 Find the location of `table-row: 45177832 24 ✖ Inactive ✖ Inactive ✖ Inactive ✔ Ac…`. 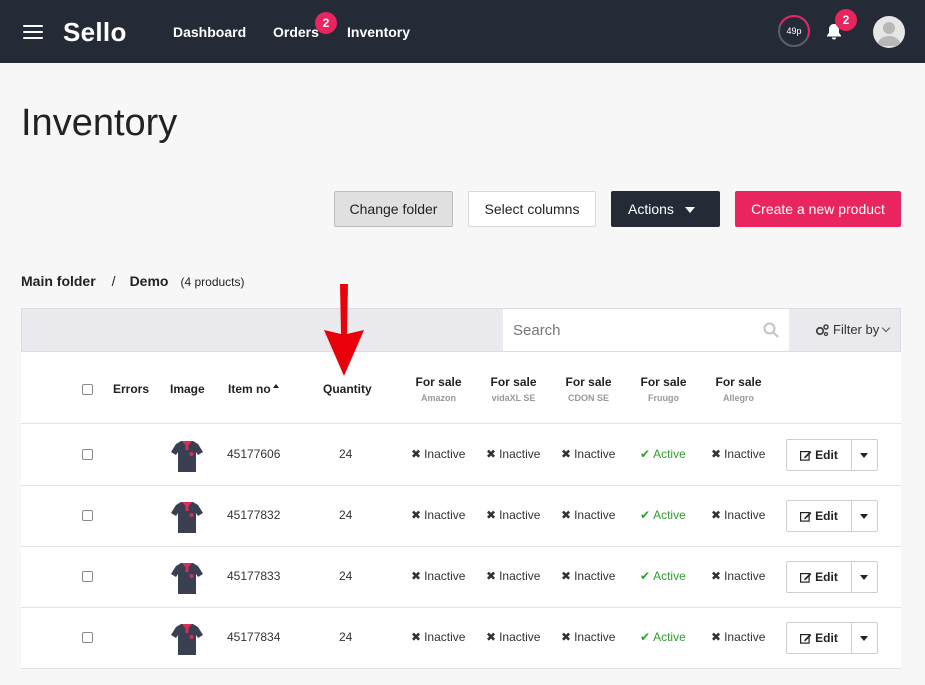

table-row: 45177832 24 ✖ Inactive ✖ Inactive ✖ Inactive ✔ Ac… is located at coordinates (461, 516).